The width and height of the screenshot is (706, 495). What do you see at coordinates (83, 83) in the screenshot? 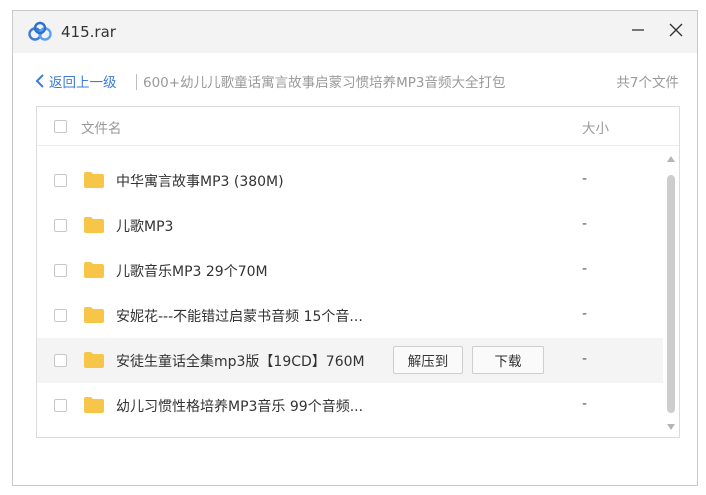
I see `back-label: 返回上一级` at bounding box center [83, 83].